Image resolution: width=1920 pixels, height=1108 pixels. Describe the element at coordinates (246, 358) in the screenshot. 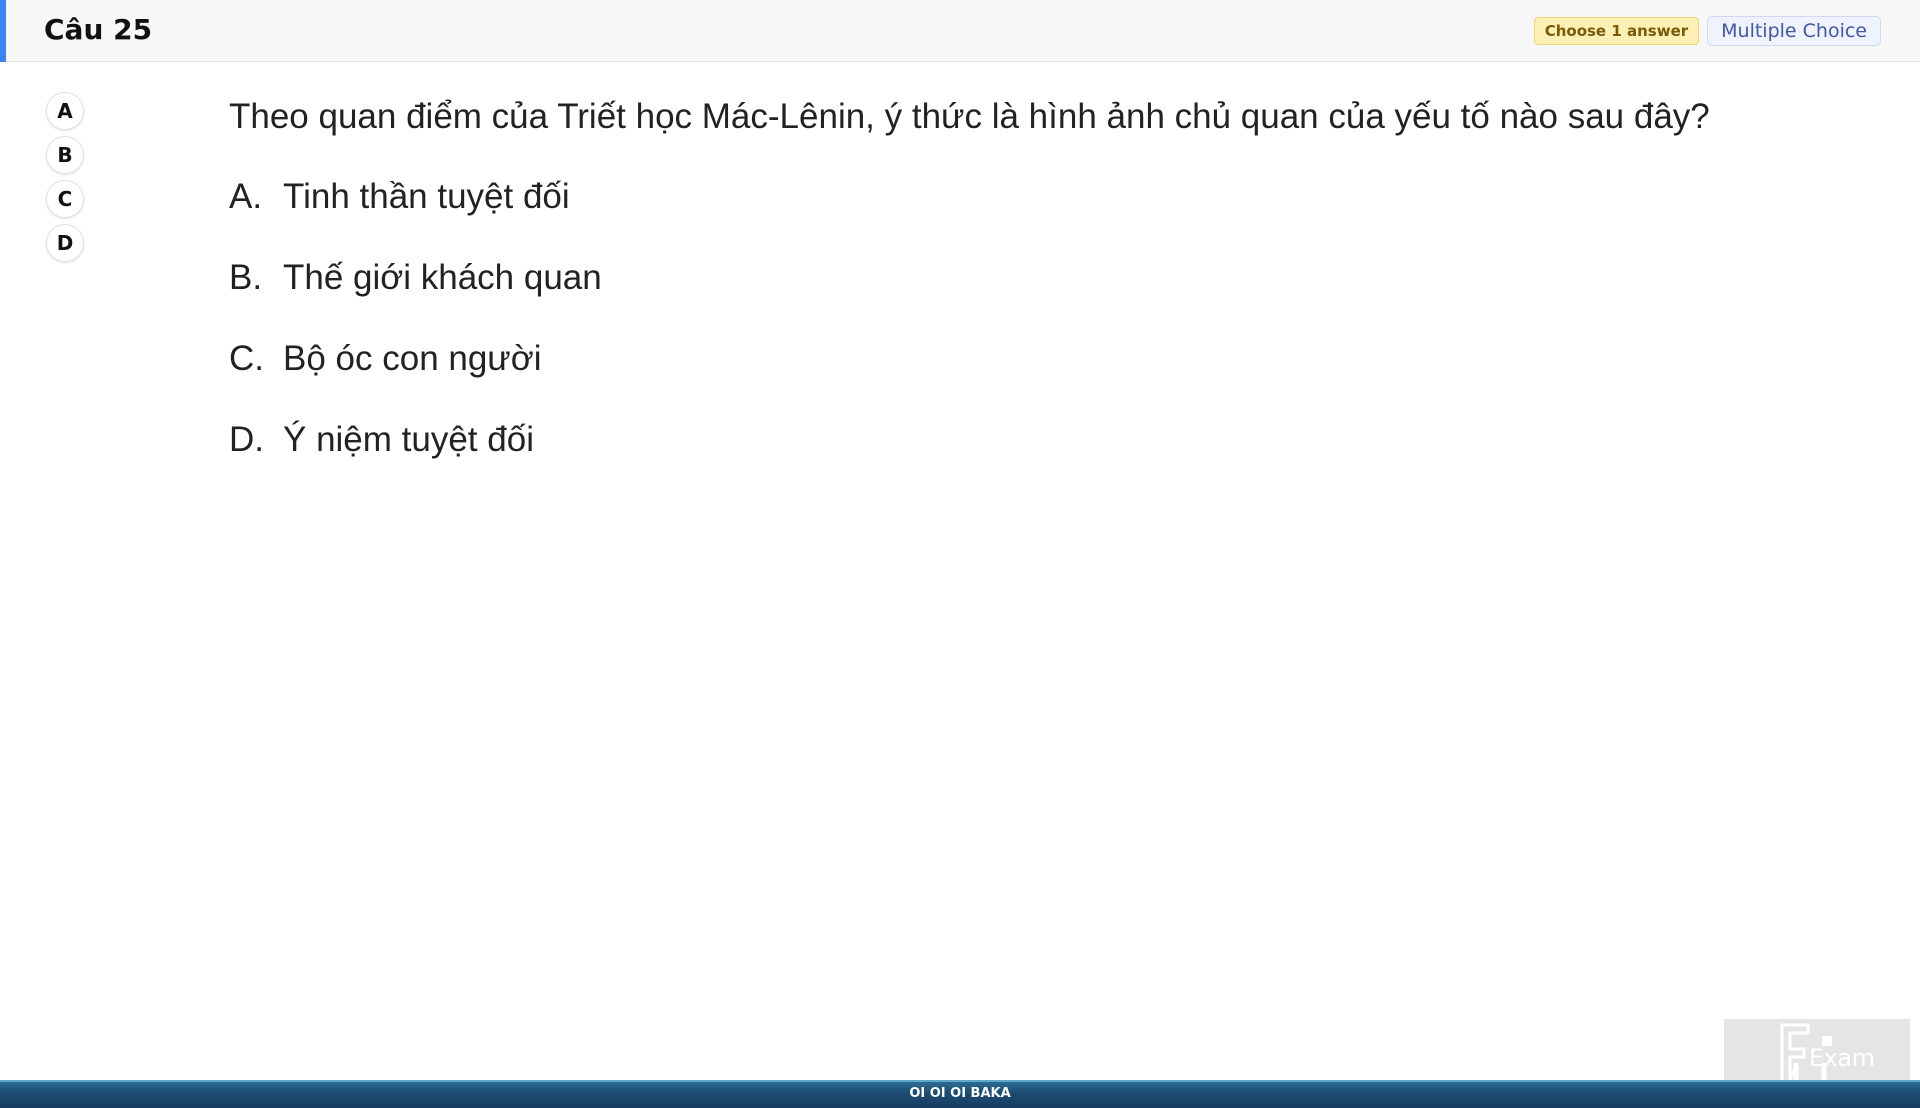

I see `option-letter: C.` at that location.